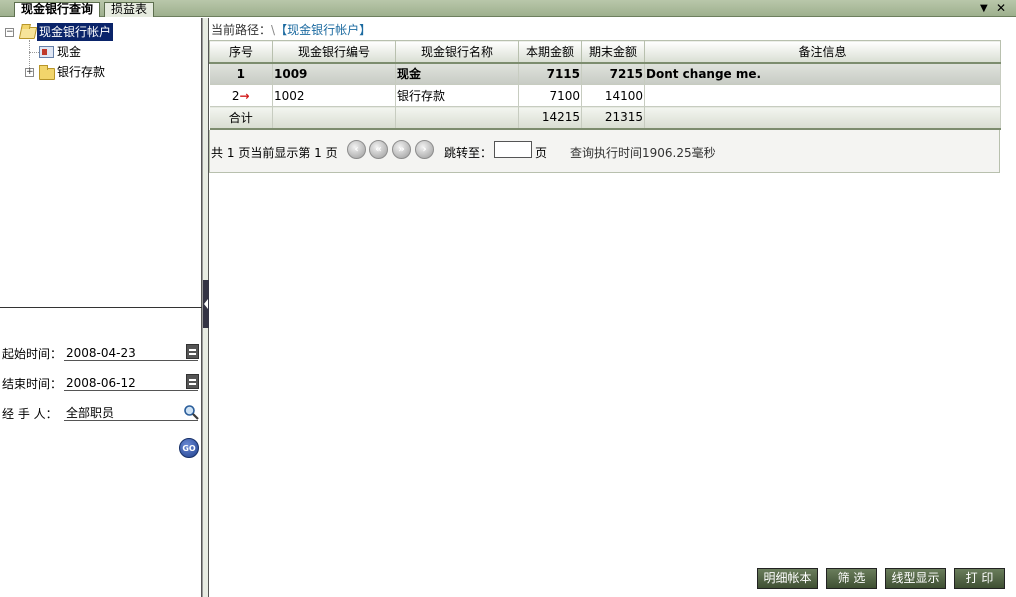 Image resolution: width=1016 pixels, height=597 pixels. What do you see at coordinates (235, 95) in the screenshot?
I see `cell-seq-text: 2` at bounding box center [235, 95].